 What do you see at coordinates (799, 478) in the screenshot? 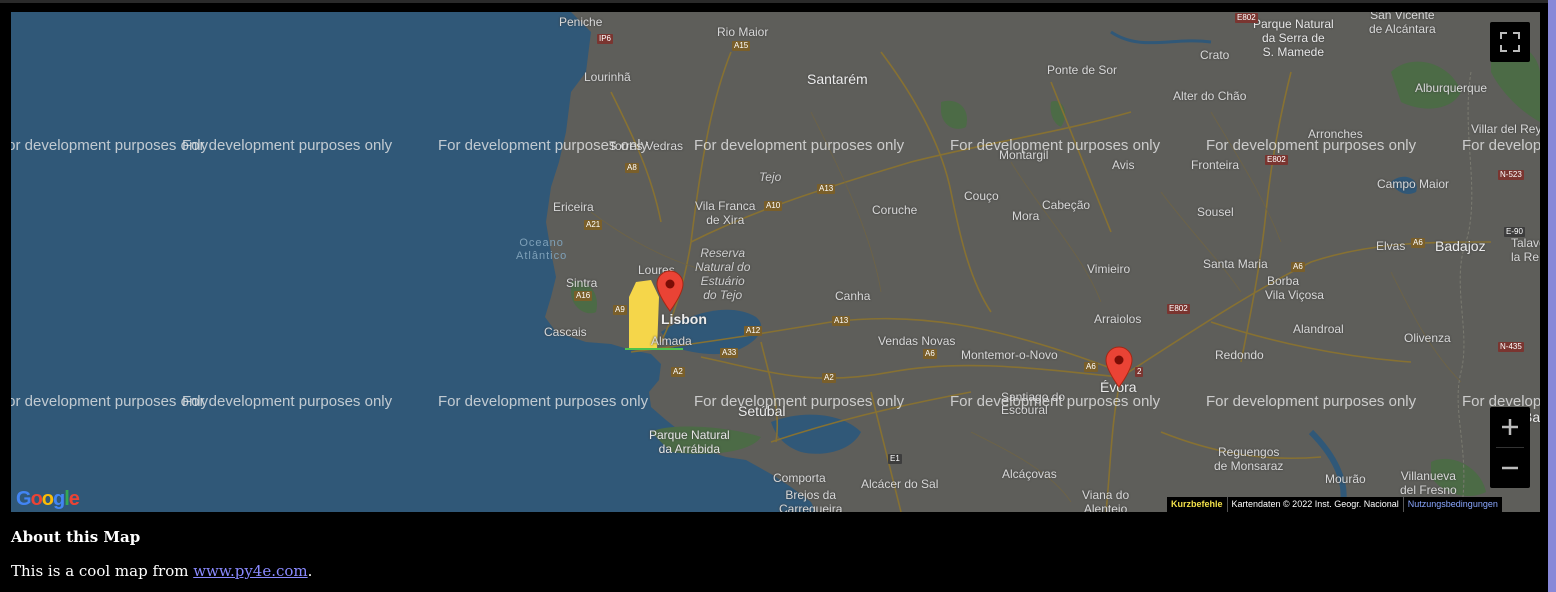
I see `place-label: Comporta` at bounding box center [799, 478].